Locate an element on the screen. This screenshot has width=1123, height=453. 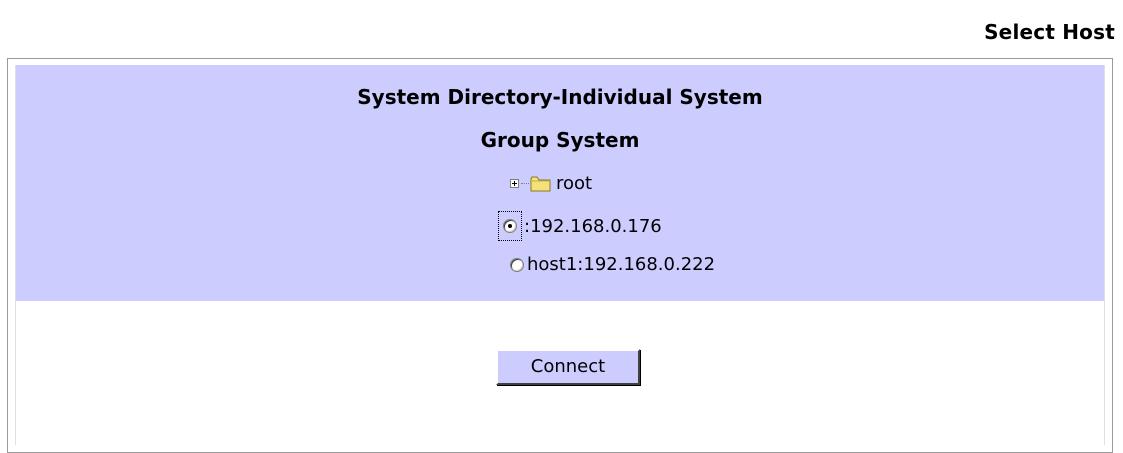
page-title: Select Host is located at coordinates (1049, 32).